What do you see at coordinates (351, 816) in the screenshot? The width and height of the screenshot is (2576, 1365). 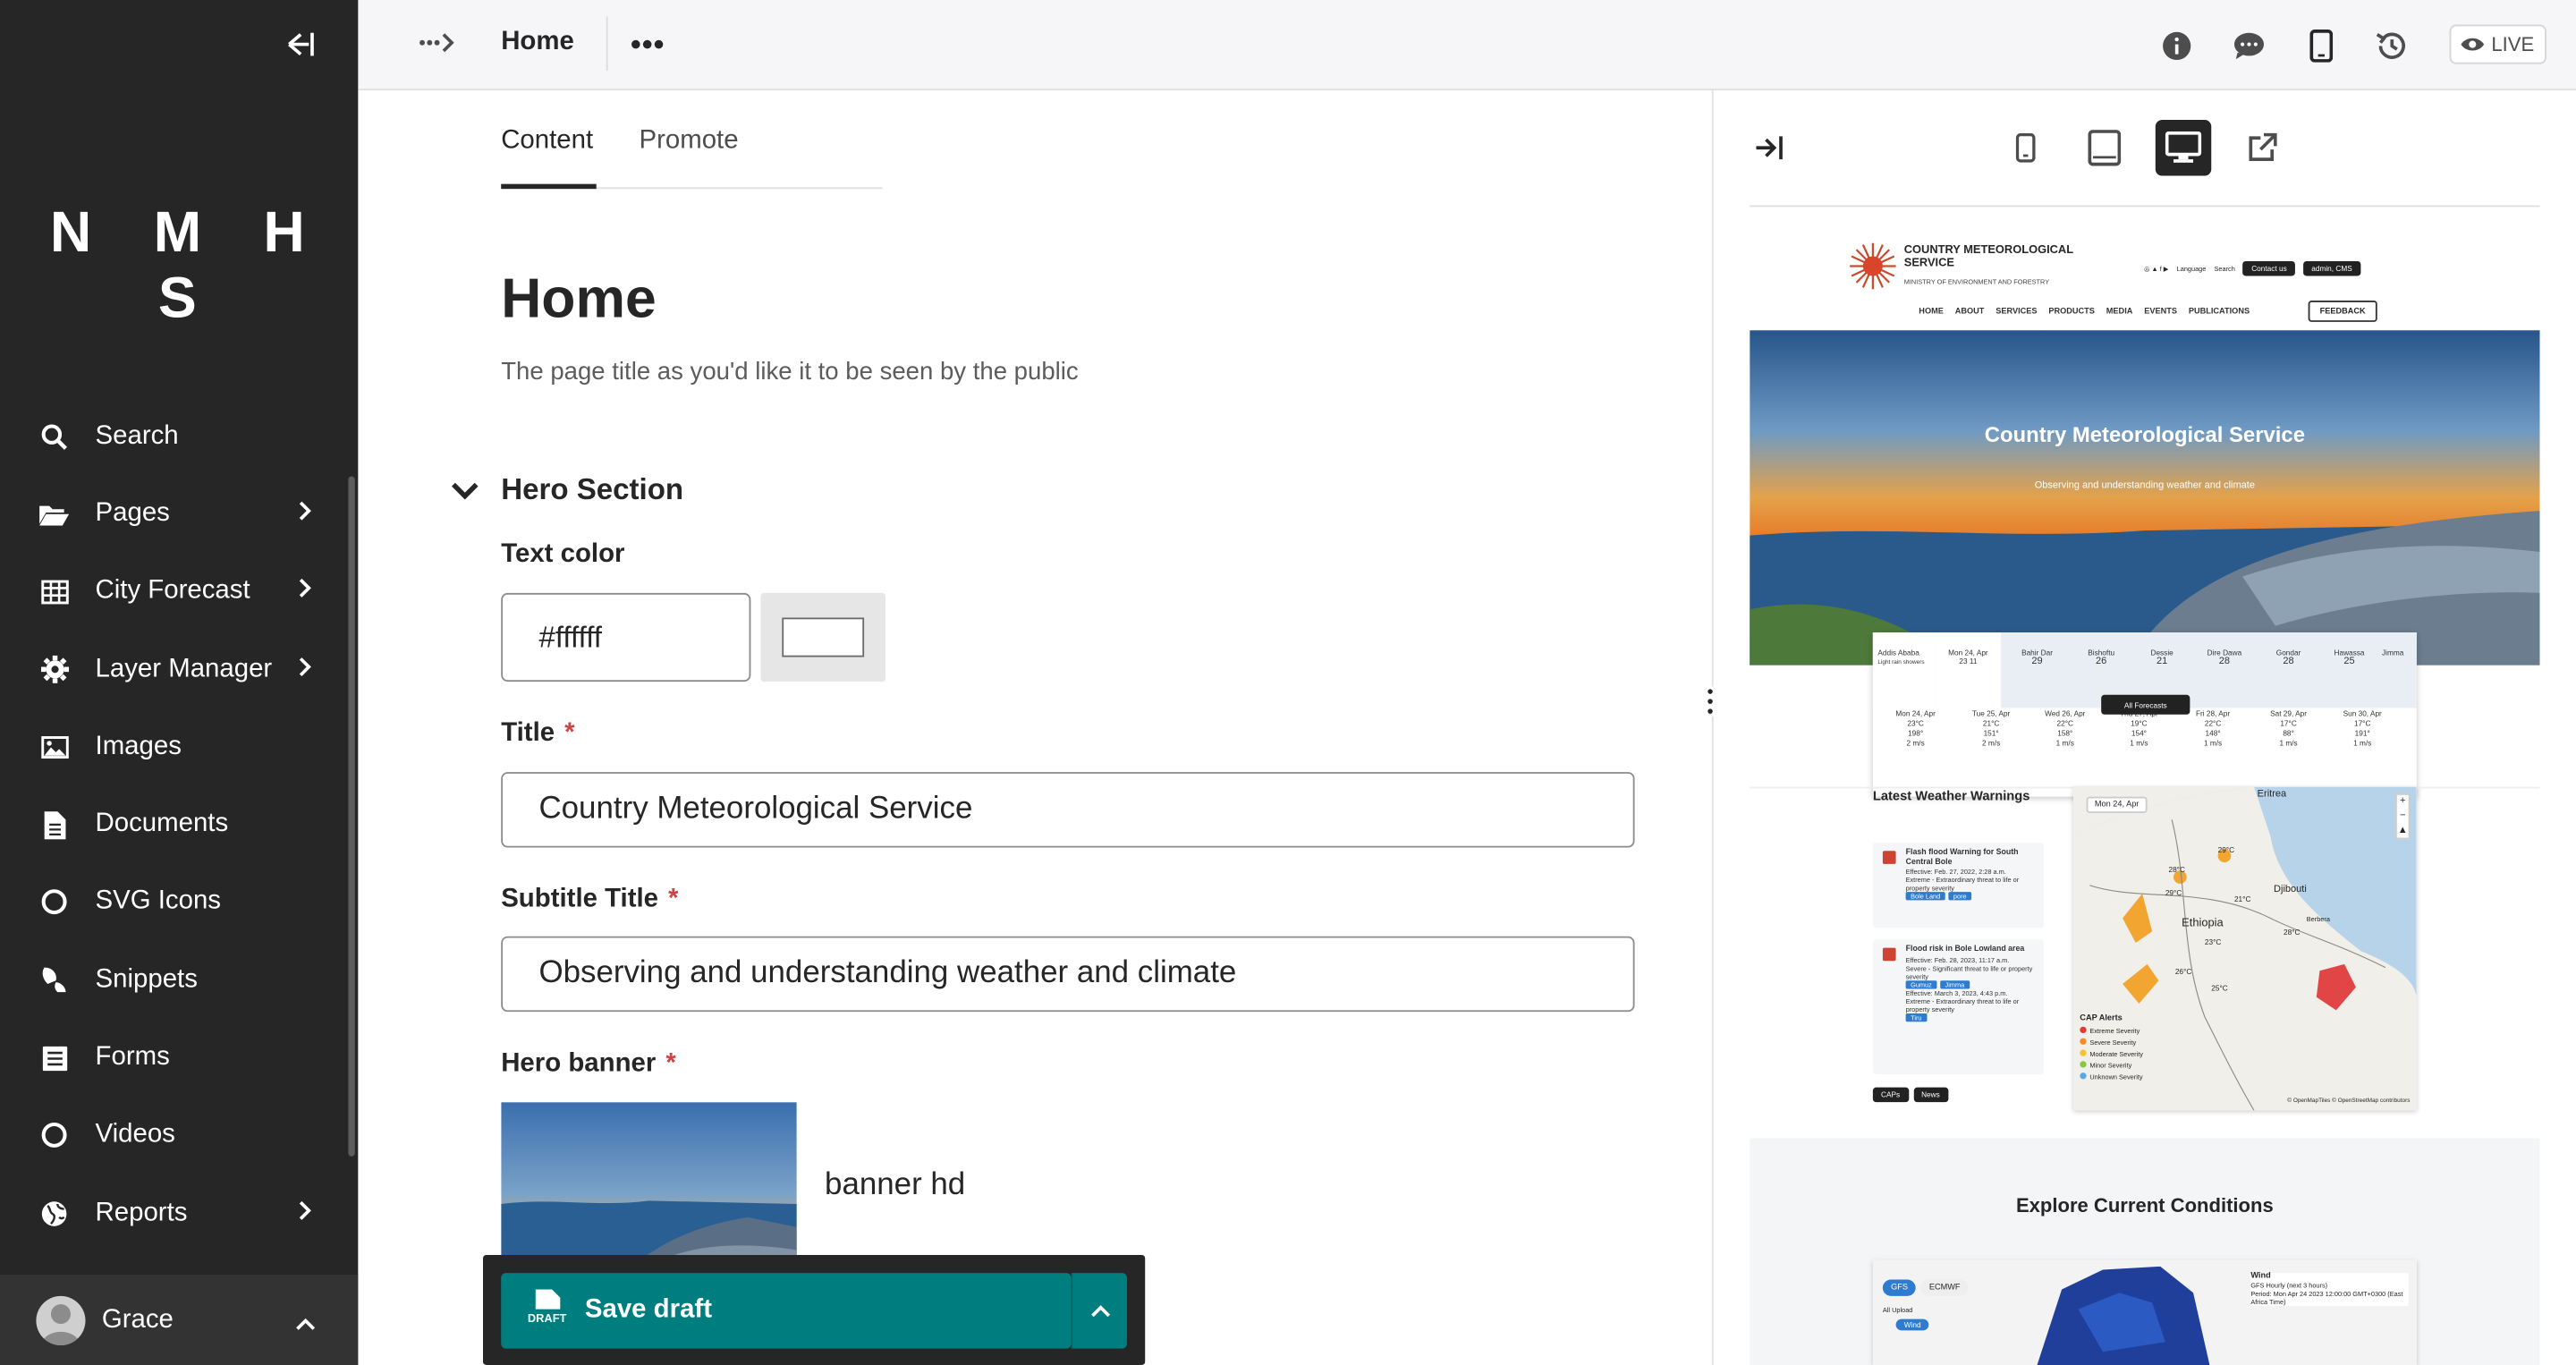 I see `sidebar-scrollbar` at bounding box center [351, 816].